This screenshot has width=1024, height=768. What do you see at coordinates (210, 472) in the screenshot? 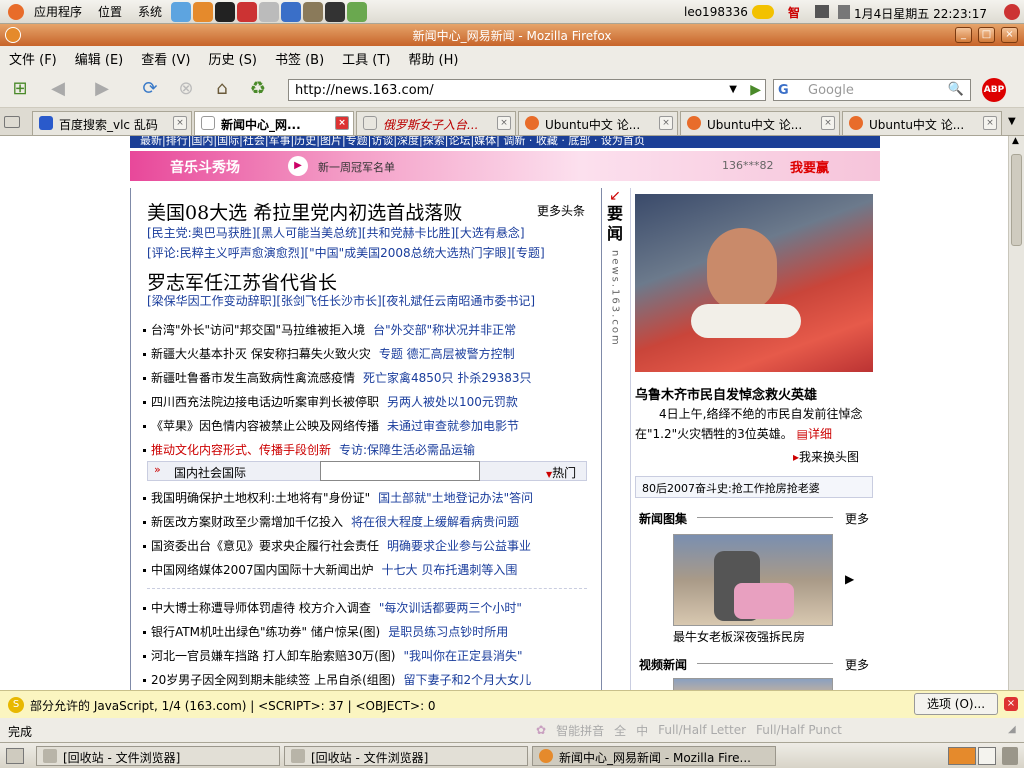
I see `category-tabs: 国内社会国际` at bounding box center [210, 472].